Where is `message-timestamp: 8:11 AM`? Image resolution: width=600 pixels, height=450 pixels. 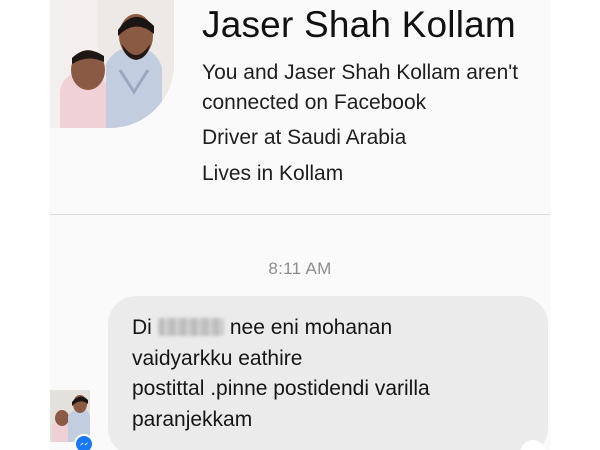 message-timestamp: 8:11 AM is located at coordinates (300, 268).